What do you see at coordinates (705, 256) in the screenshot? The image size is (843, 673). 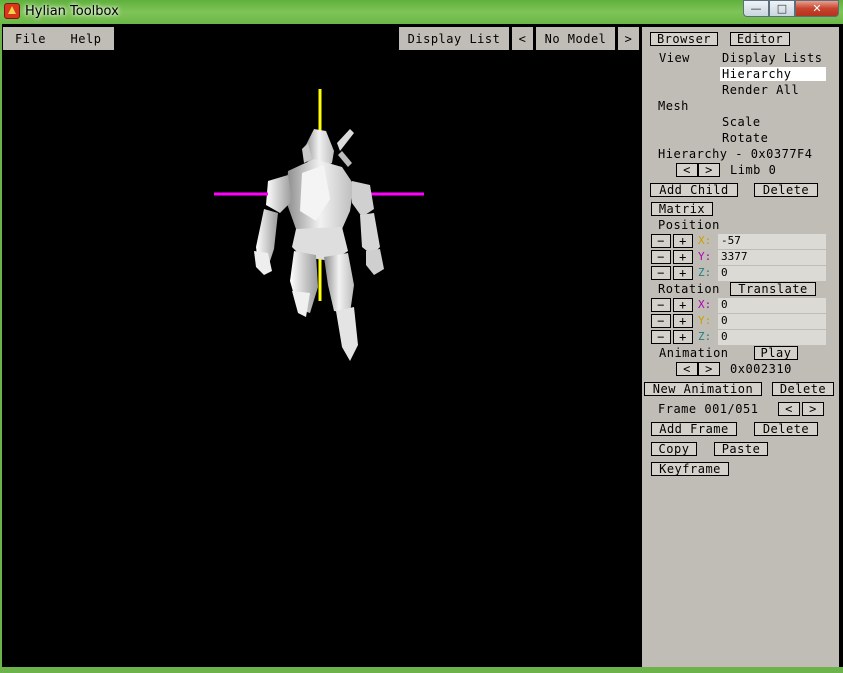 I see `position-y-axis-label: Y:` at bounding box center [705, 256].